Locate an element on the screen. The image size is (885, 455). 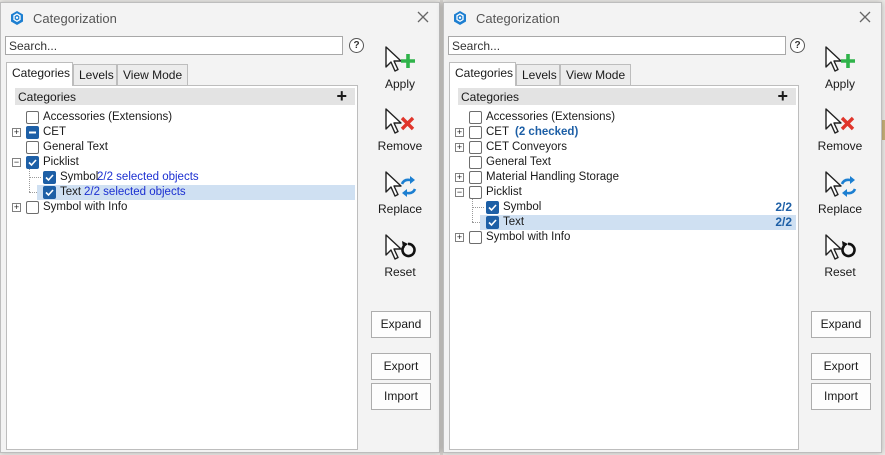
cursor-reset-icon is located at coordinates (400, 247).